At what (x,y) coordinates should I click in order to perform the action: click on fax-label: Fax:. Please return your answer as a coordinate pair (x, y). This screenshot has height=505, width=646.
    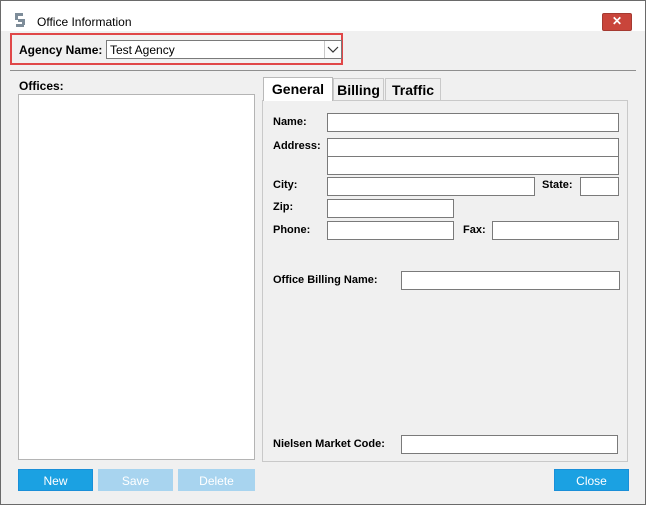
    Looking at the image, I should click on (474, 230).